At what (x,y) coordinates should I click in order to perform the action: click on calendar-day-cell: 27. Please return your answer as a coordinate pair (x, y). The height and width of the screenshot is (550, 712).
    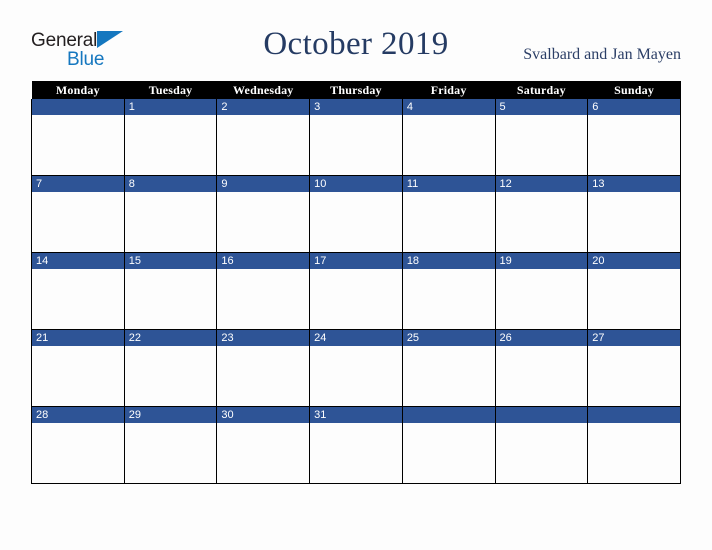
    Looking at the image, I should click on (634, 368).